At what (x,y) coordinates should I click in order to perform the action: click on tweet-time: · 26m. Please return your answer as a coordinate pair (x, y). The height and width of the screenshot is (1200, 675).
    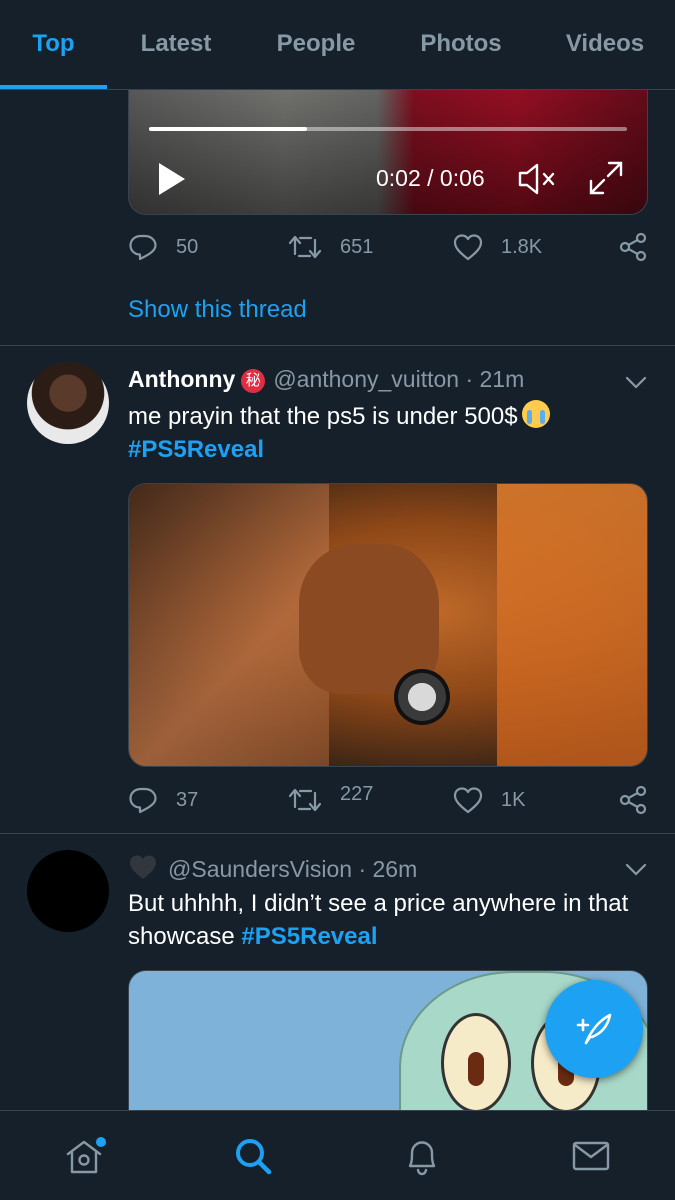
    Looking at the image, I should click on (388, 869).